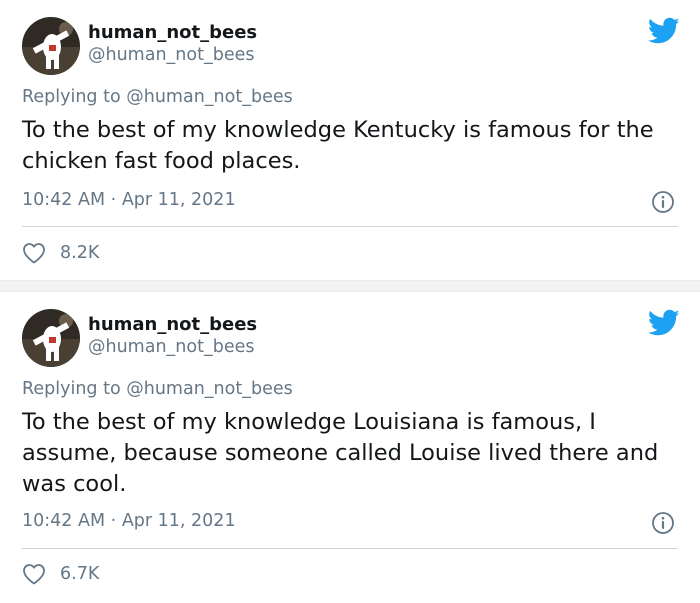  Describe the element at coordinates (350, 286) in the screenshot. I see `tweet-separator` at that location.